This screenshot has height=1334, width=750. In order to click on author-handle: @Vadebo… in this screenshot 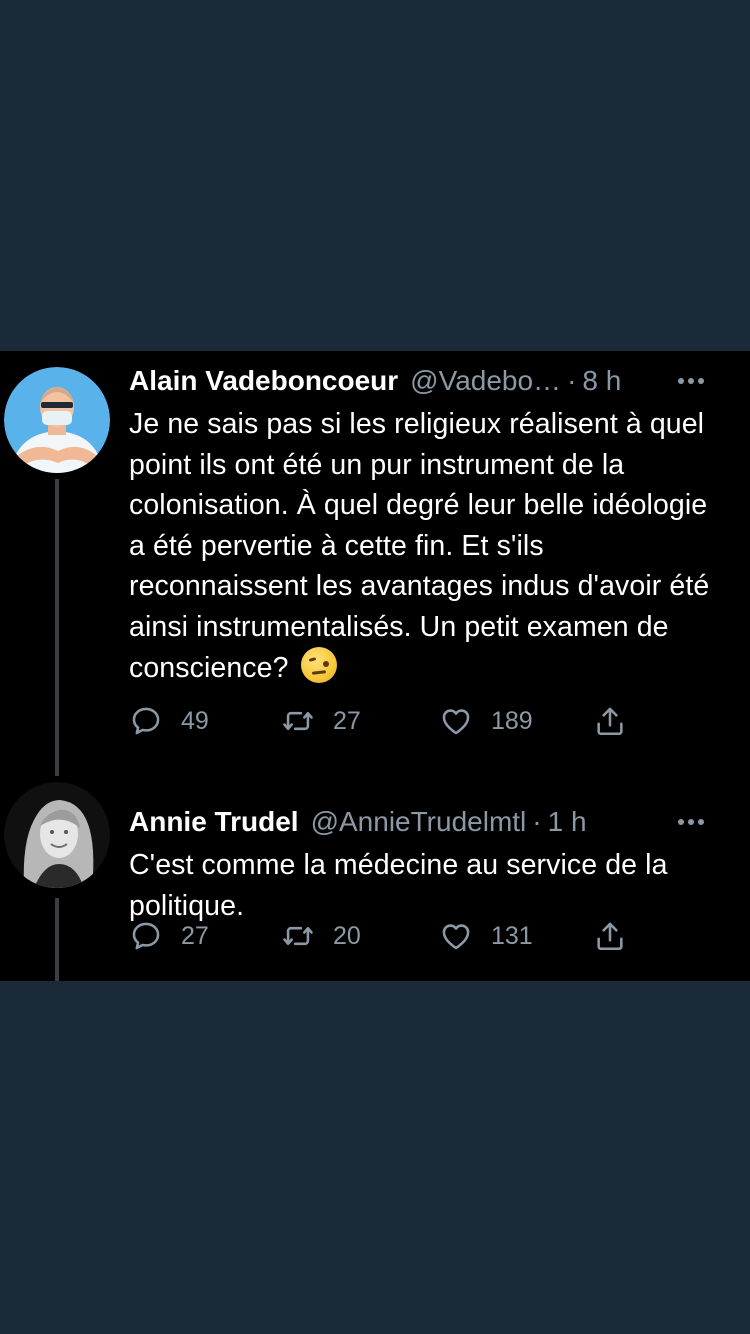, I will do `click(485, 381)`.